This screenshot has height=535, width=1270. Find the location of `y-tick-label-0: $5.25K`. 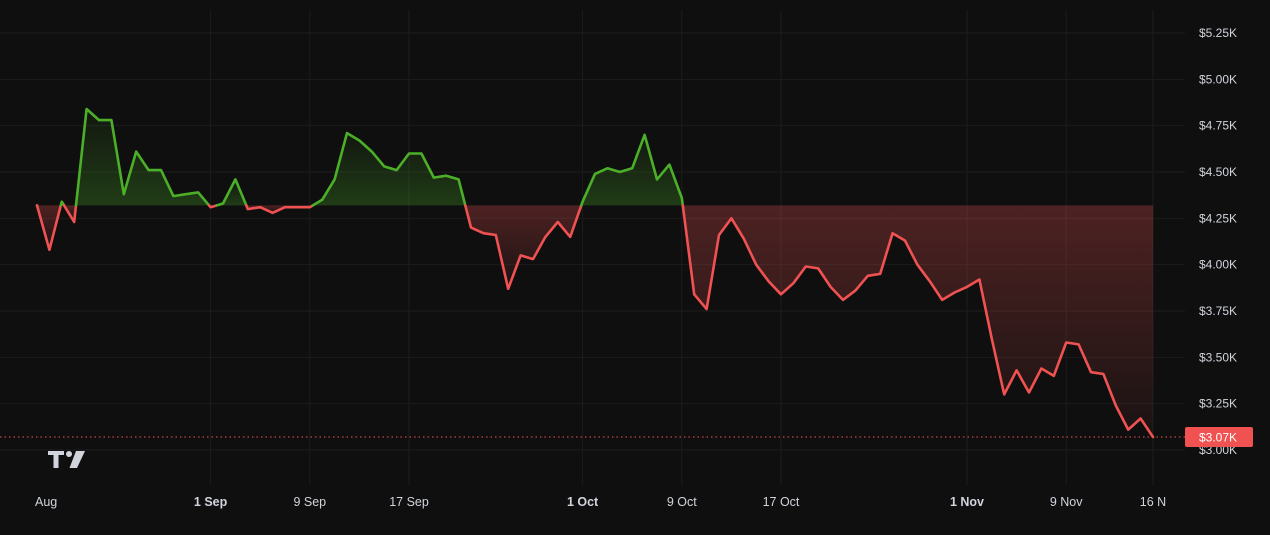

y-tick-label-0: $5.25K is located at coordinates (1218, 33).